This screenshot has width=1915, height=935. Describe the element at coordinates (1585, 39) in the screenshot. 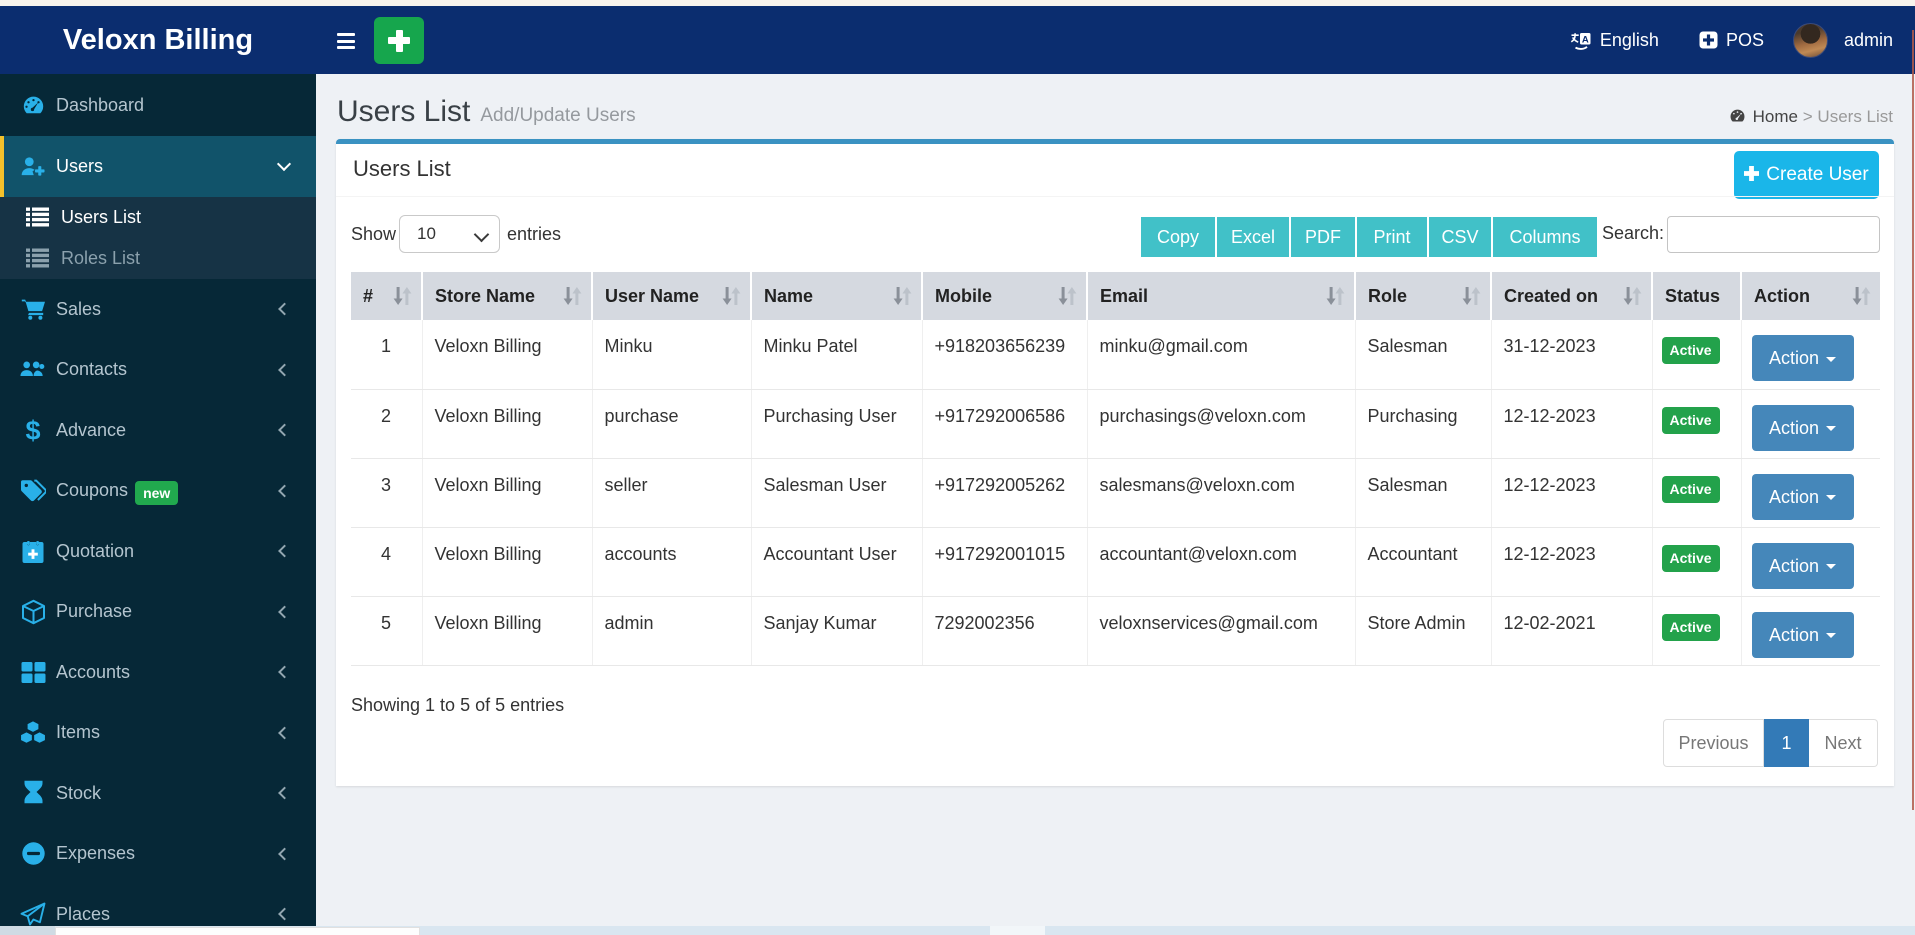

I see `svg-text: A` at that location.